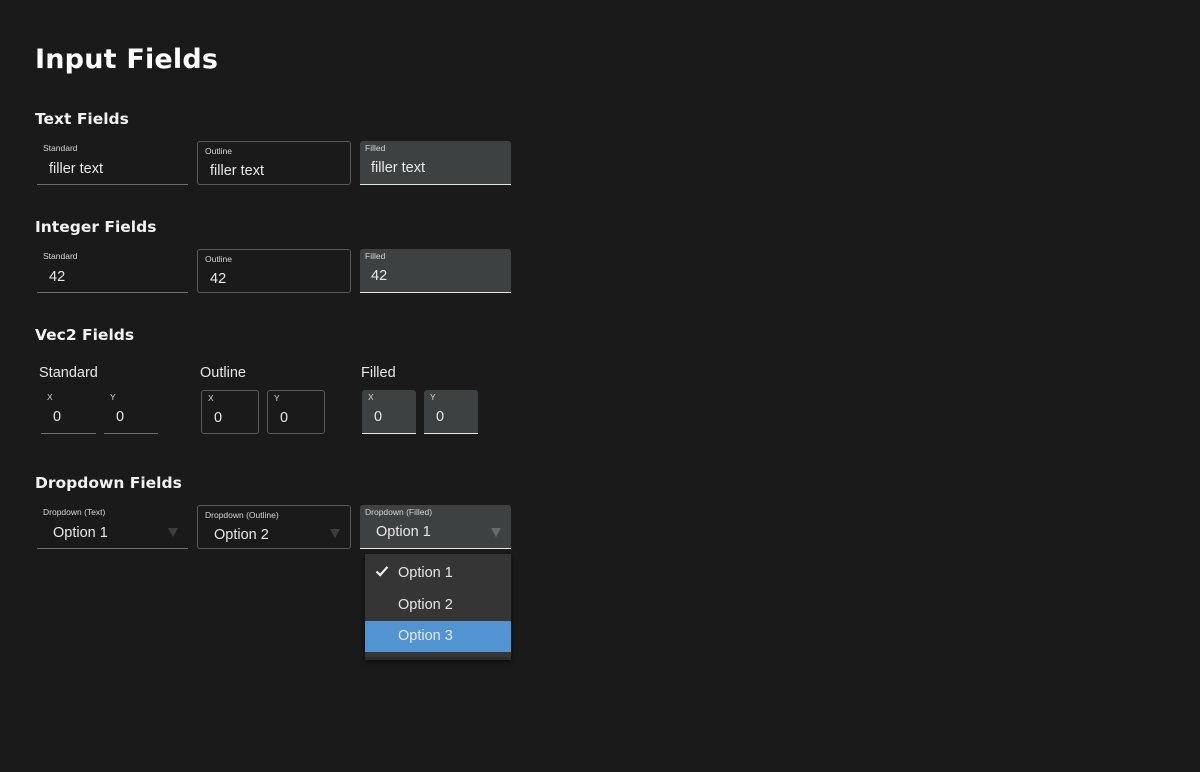 The image size is (1200, 772). I want to click on field-label: Dropdown (Text), so click(74, 512).